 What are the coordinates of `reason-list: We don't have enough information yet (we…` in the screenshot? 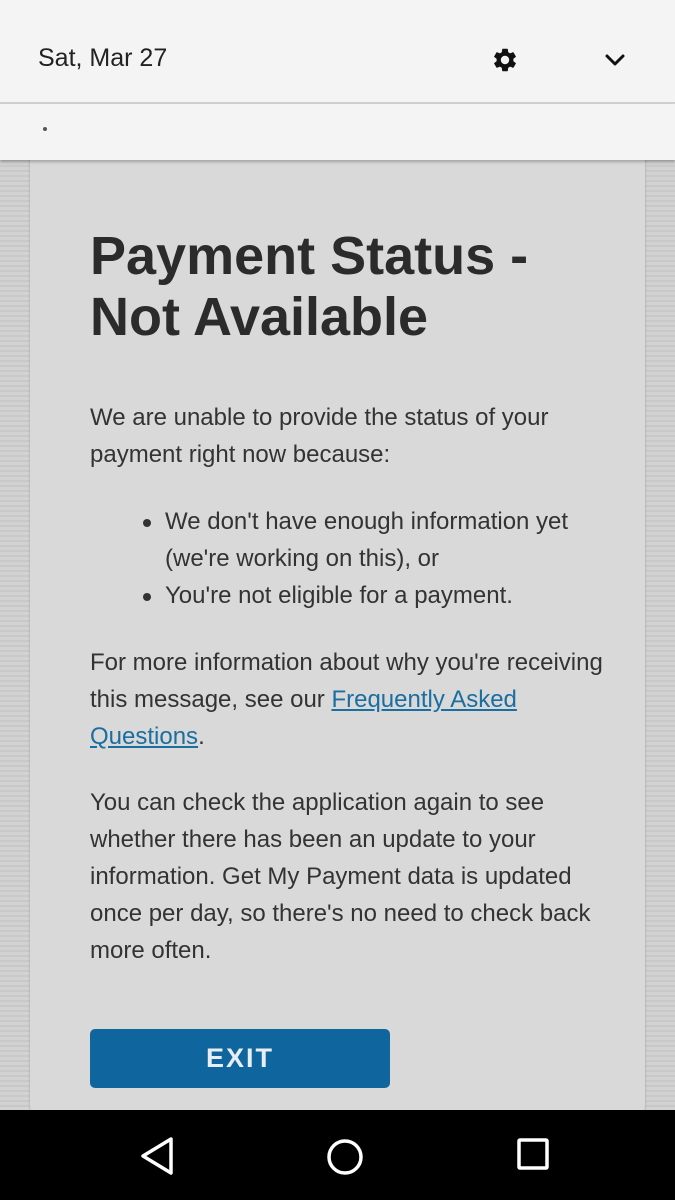 It's located at (365, 558).